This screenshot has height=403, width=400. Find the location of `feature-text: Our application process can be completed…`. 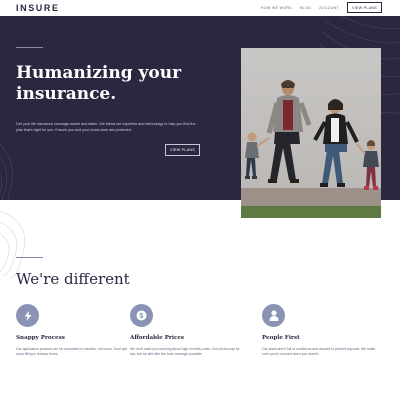

feature-text: Our application process can be completed… is located at coordinates (72, 352).